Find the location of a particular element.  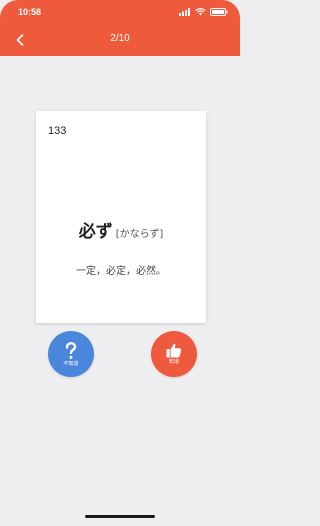

nav-bar: 2/10 is located at coordinates (120, 40).